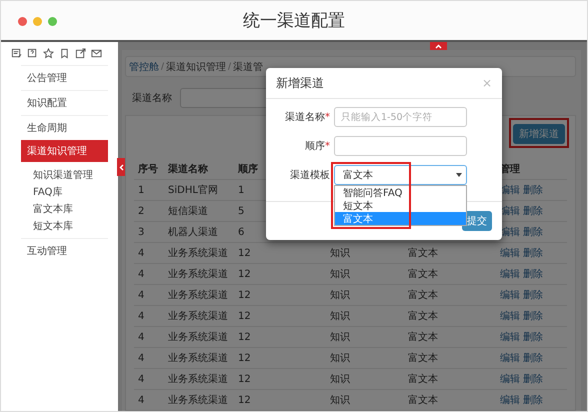 The width and height of the screenshot is (588, 412). I want to click on column-header: 渠道名称, so click(188, 169).